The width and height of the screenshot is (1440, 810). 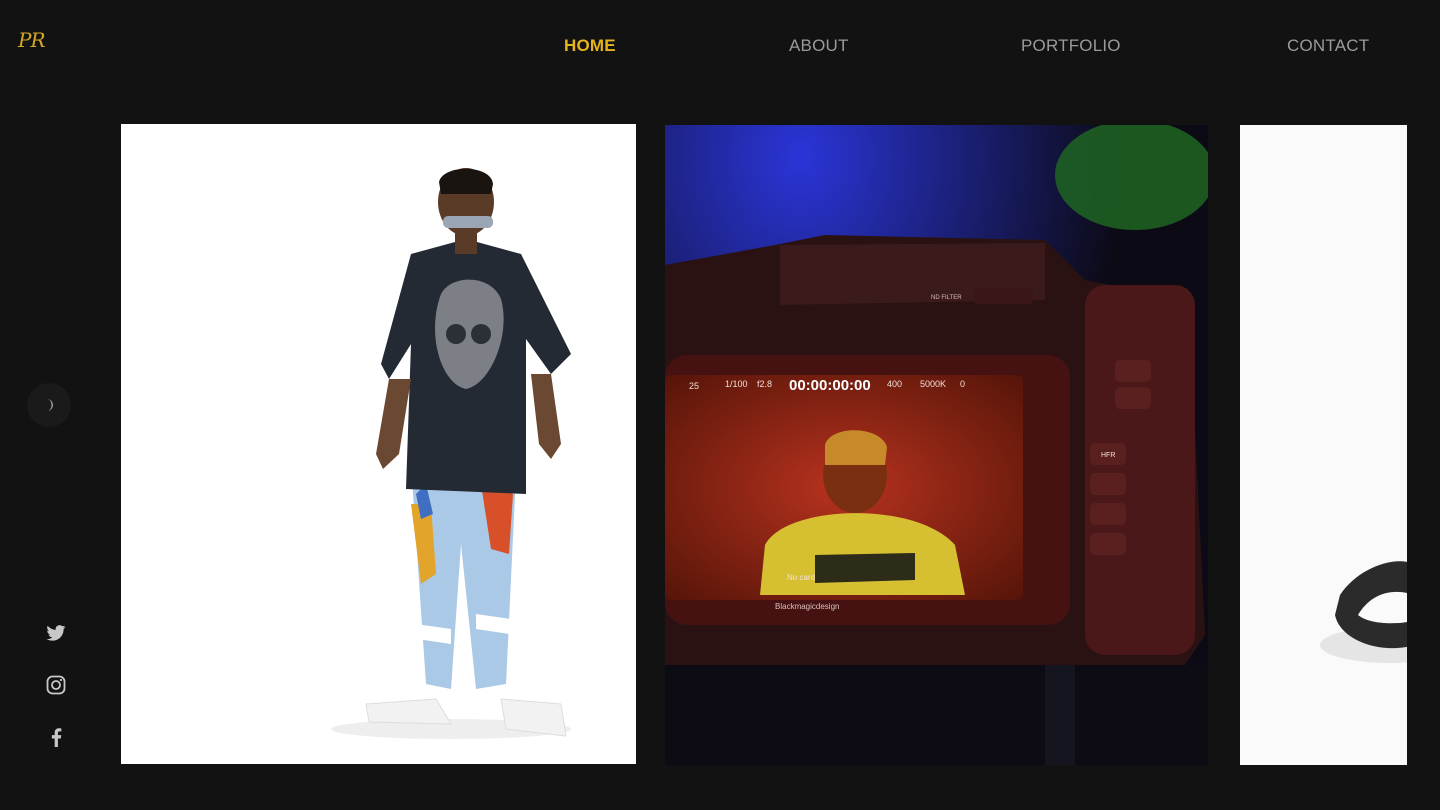 I want to click on nav-contact-link: CONTACT, so click(x=1328, y=46).